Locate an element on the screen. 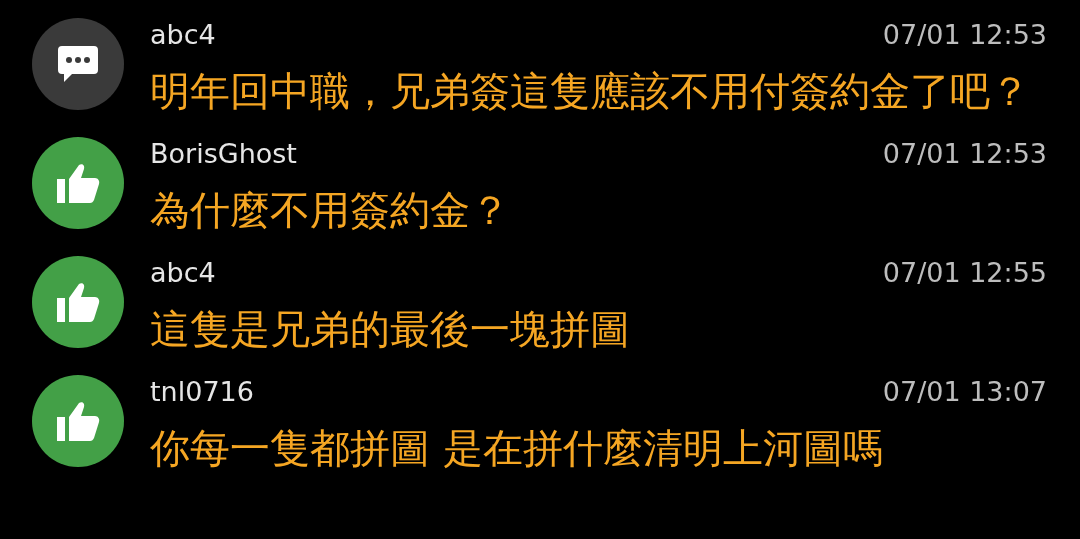  username: BorisGhost is located at coordinates (223, 154).